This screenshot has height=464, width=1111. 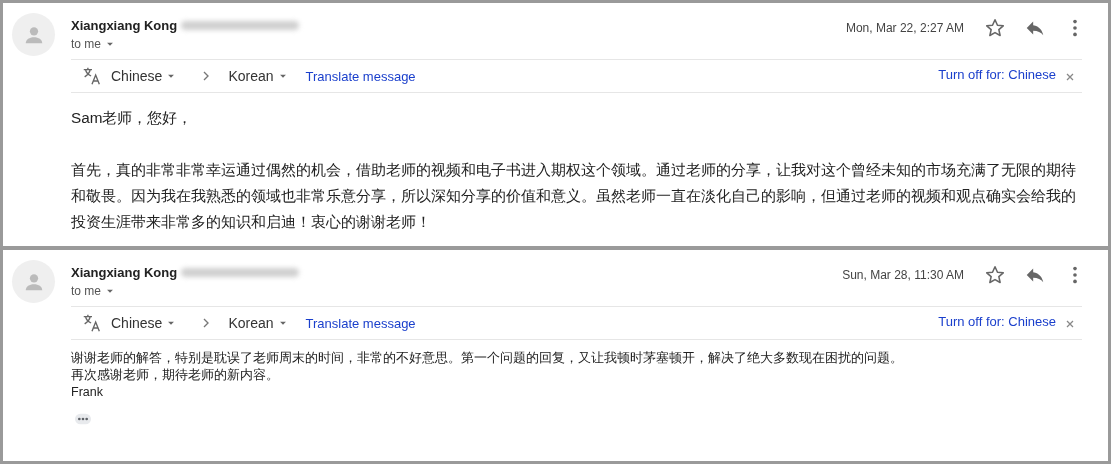 I want to click on message-date: Sun, Mar 28, 11:30 AM, so click(x=903, y=275).